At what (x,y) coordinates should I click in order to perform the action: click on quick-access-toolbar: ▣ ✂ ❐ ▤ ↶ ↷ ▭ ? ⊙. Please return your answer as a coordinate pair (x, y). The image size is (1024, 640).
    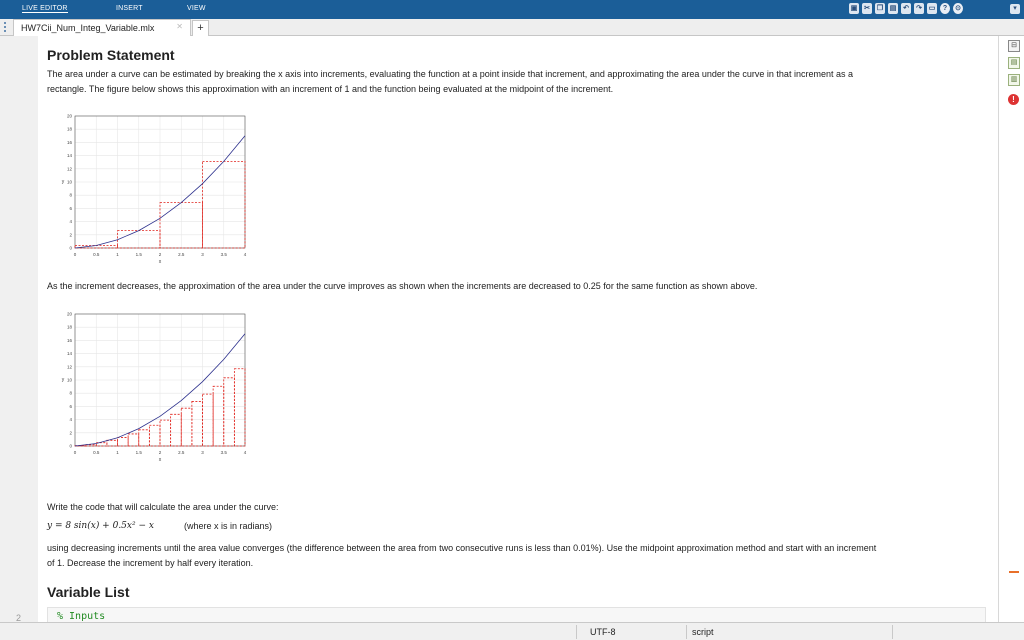
    Looking at the image, I should click on (906, 9).